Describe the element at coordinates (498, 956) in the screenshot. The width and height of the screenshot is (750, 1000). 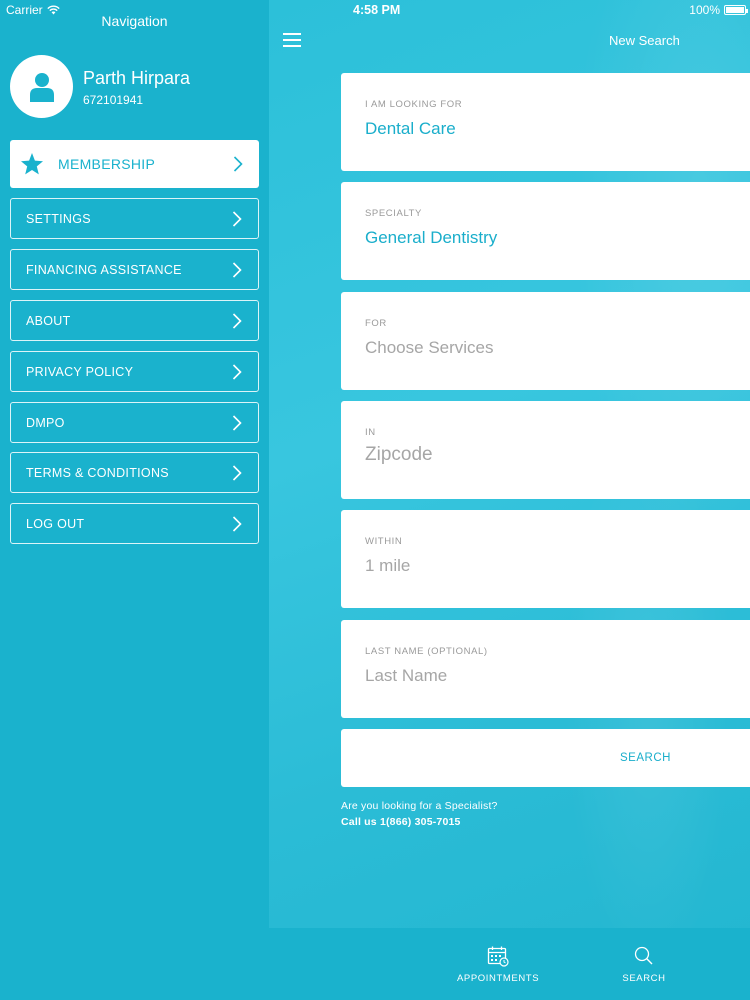
I see `calendar-icon` at that location.